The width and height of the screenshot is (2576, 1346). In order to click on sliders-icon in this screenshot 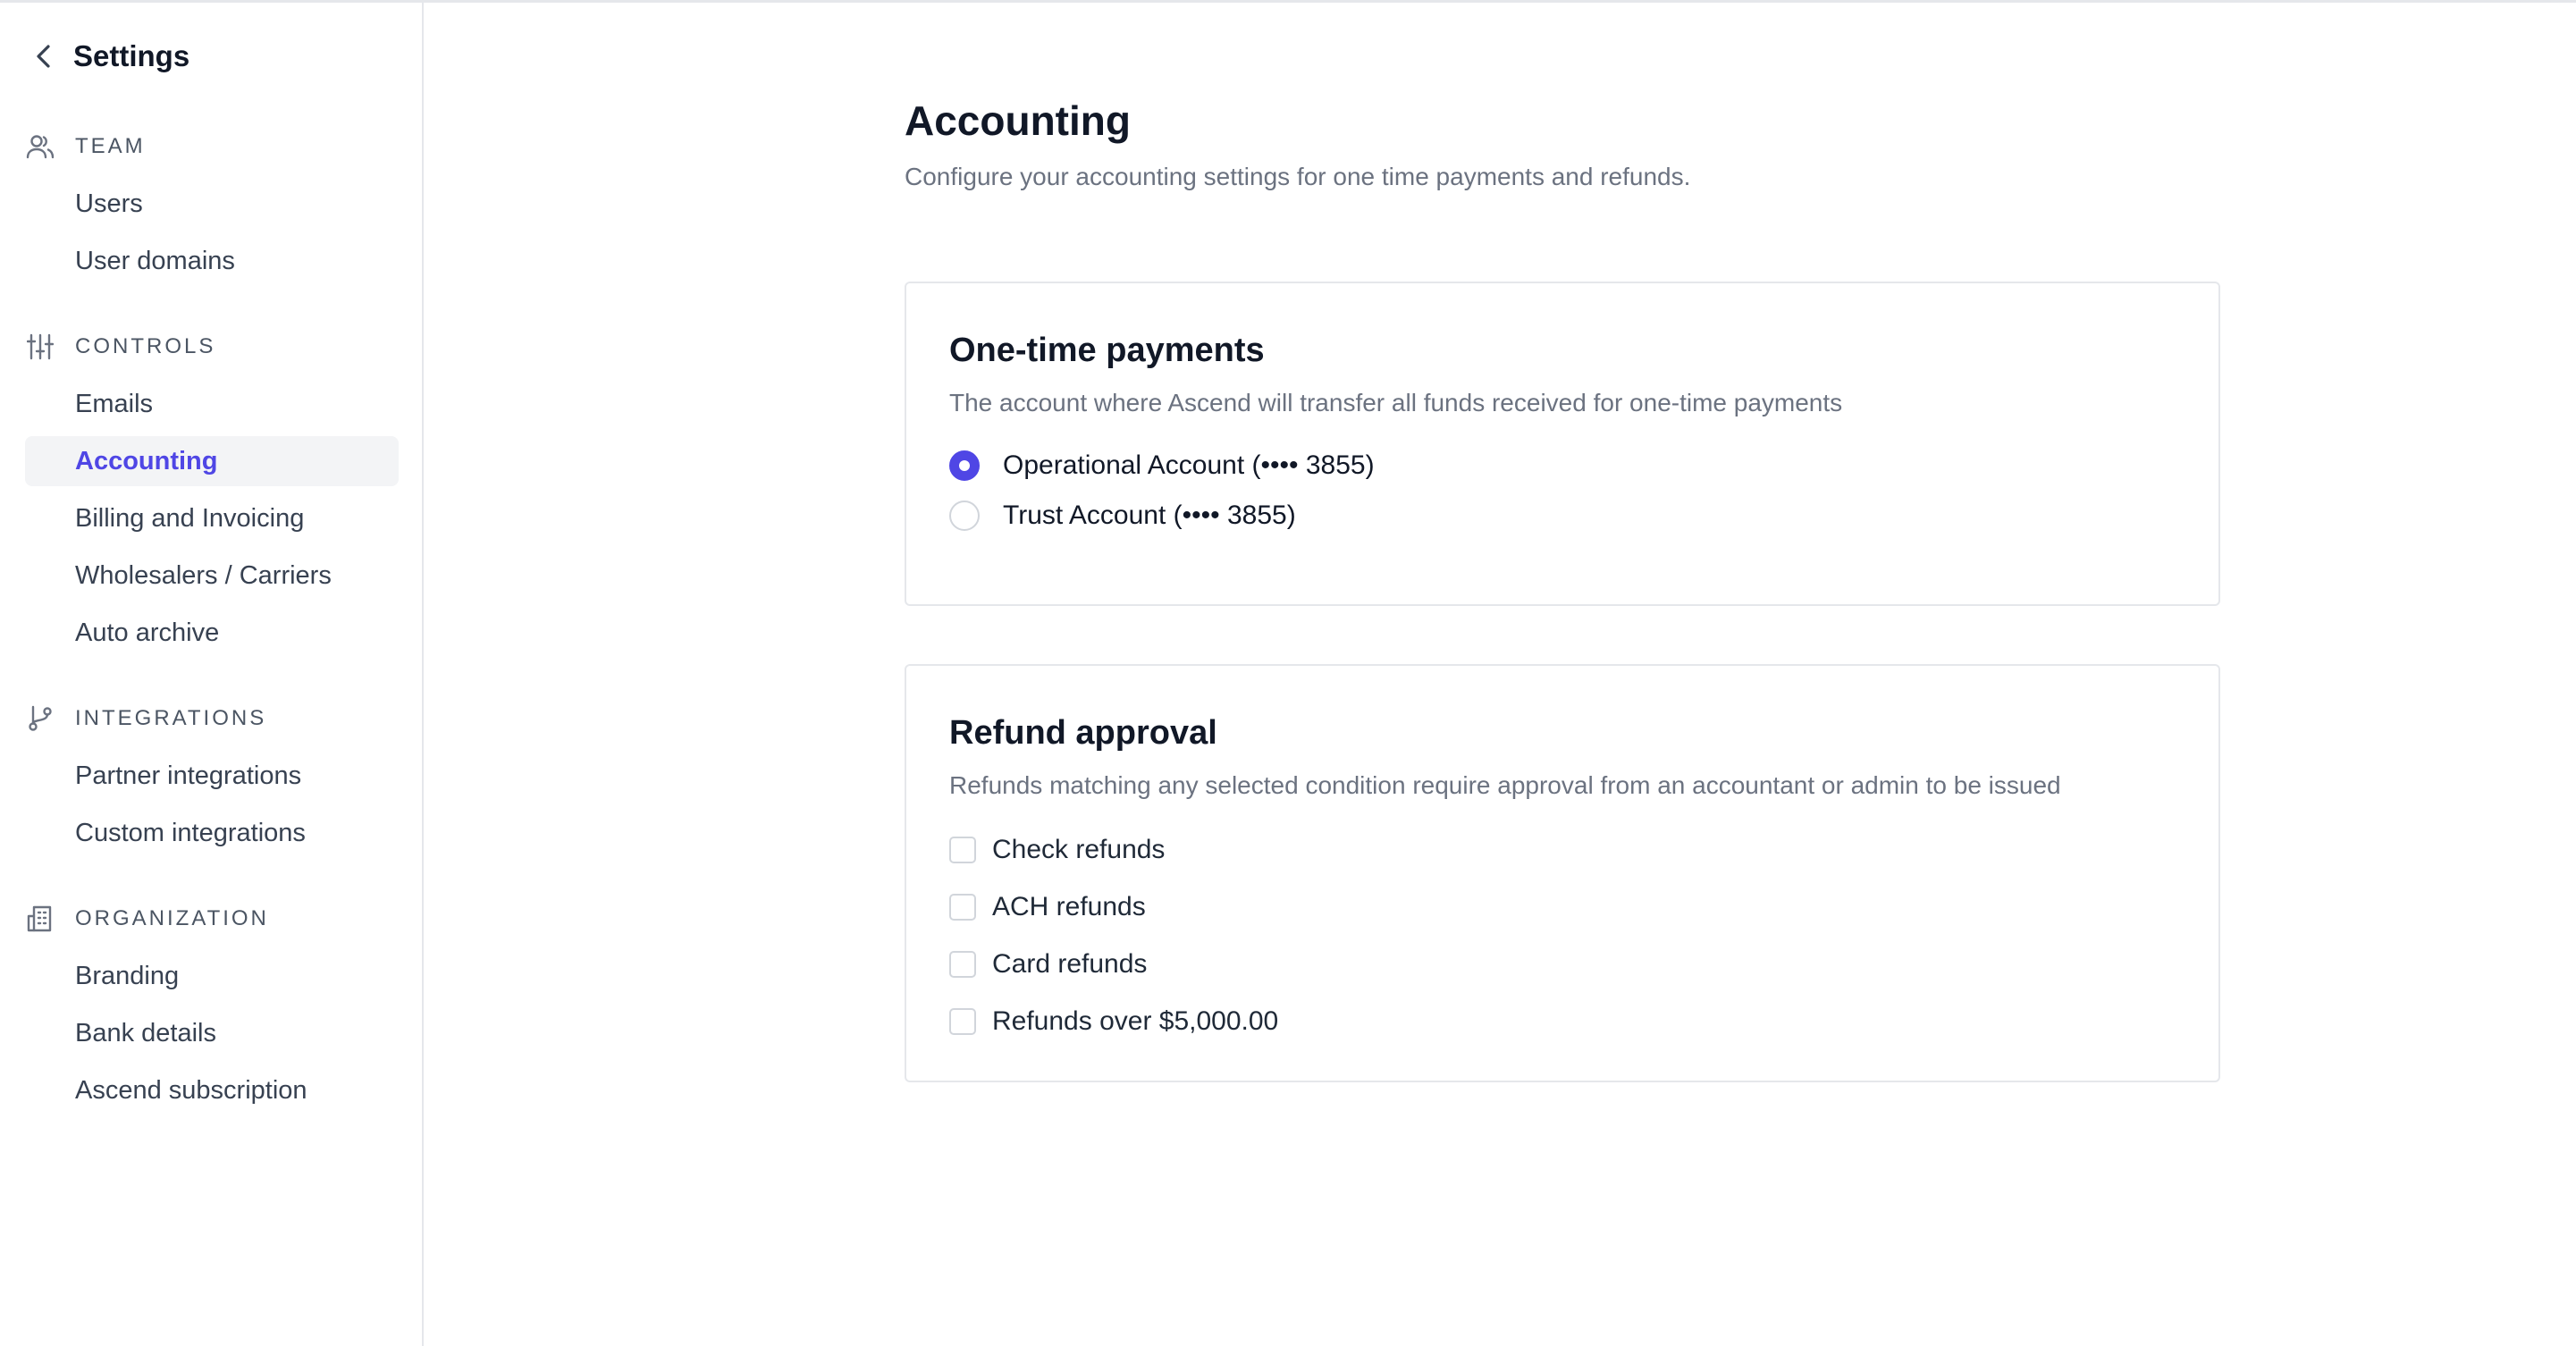, I will do `click(40, 347)`.